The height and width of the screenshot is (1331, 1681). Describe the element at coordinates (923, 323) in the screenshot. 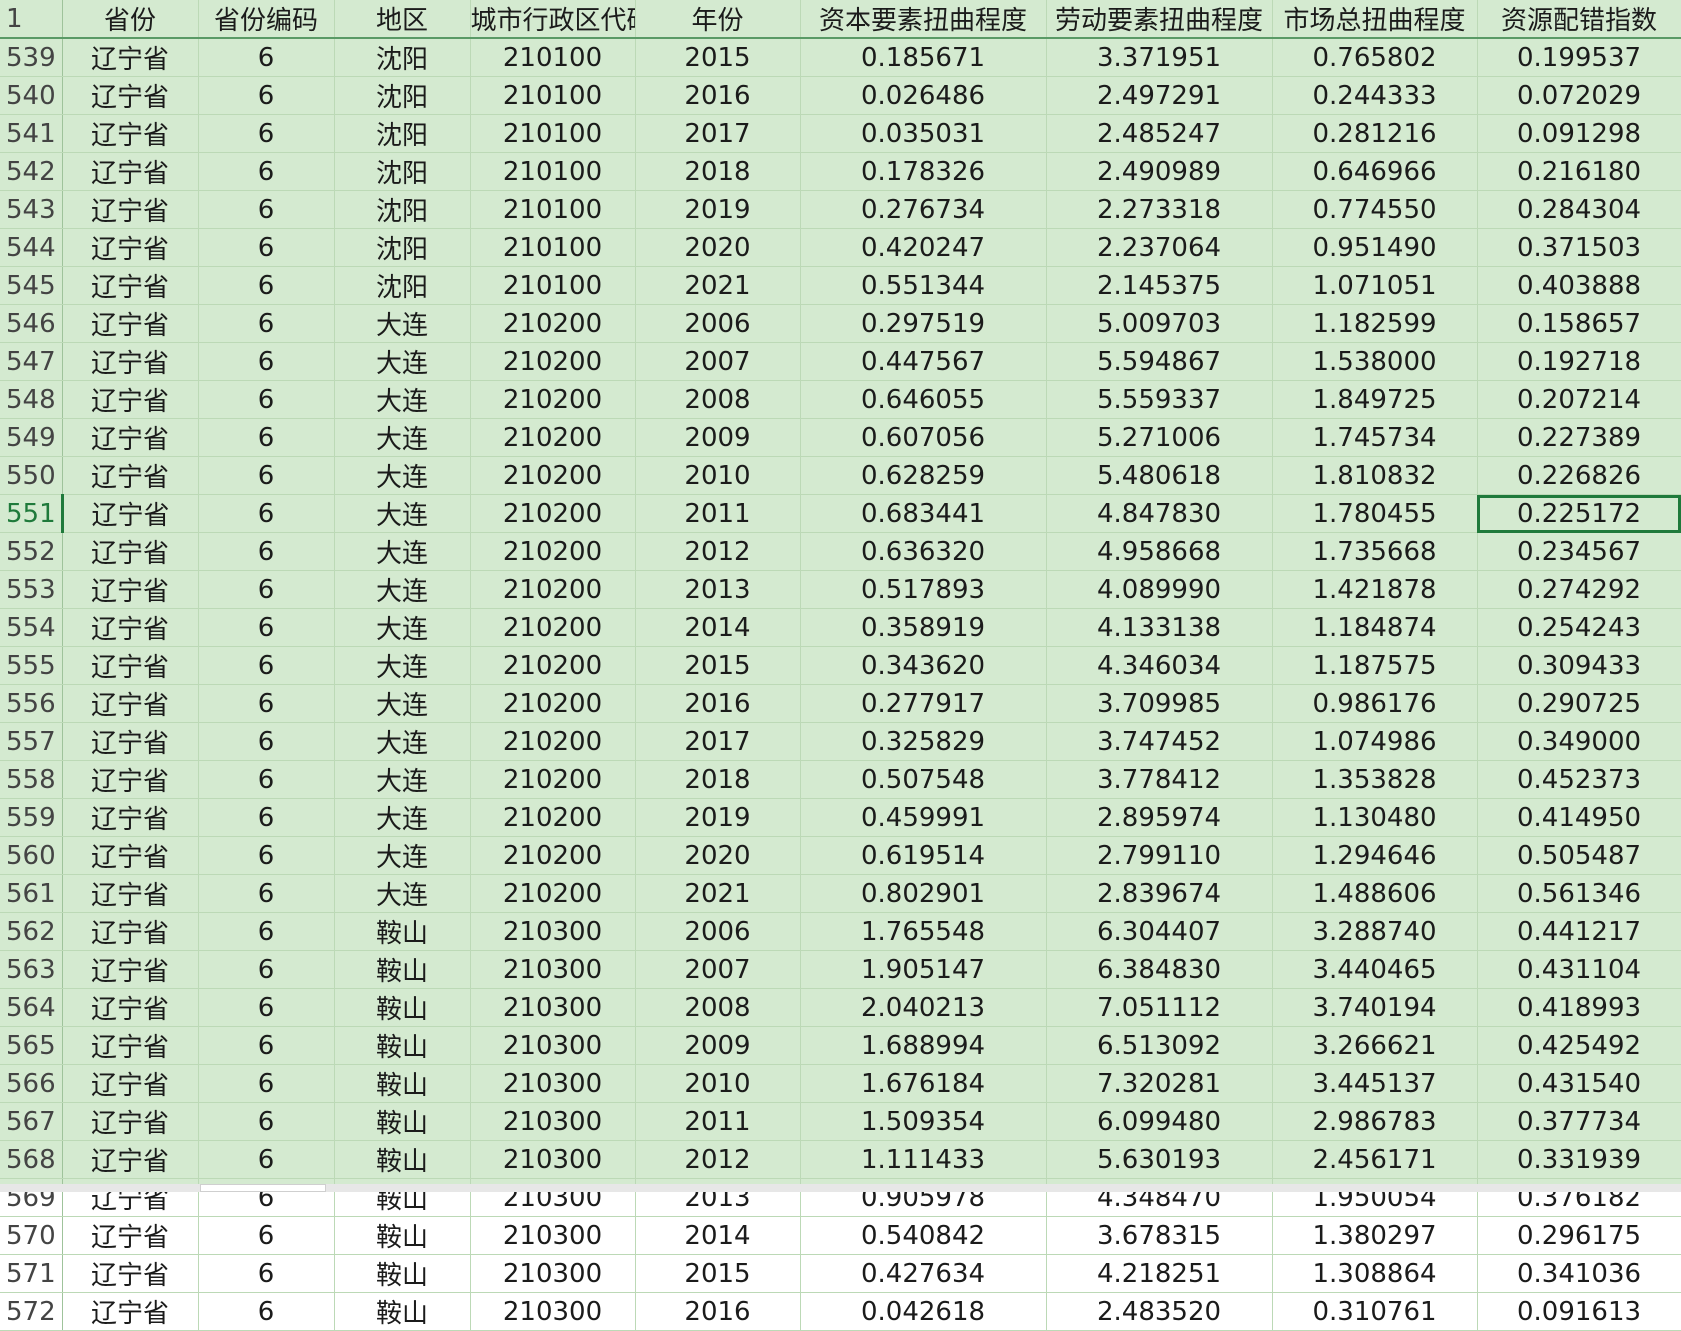

I see `table-cell: 0.297519` at that location.